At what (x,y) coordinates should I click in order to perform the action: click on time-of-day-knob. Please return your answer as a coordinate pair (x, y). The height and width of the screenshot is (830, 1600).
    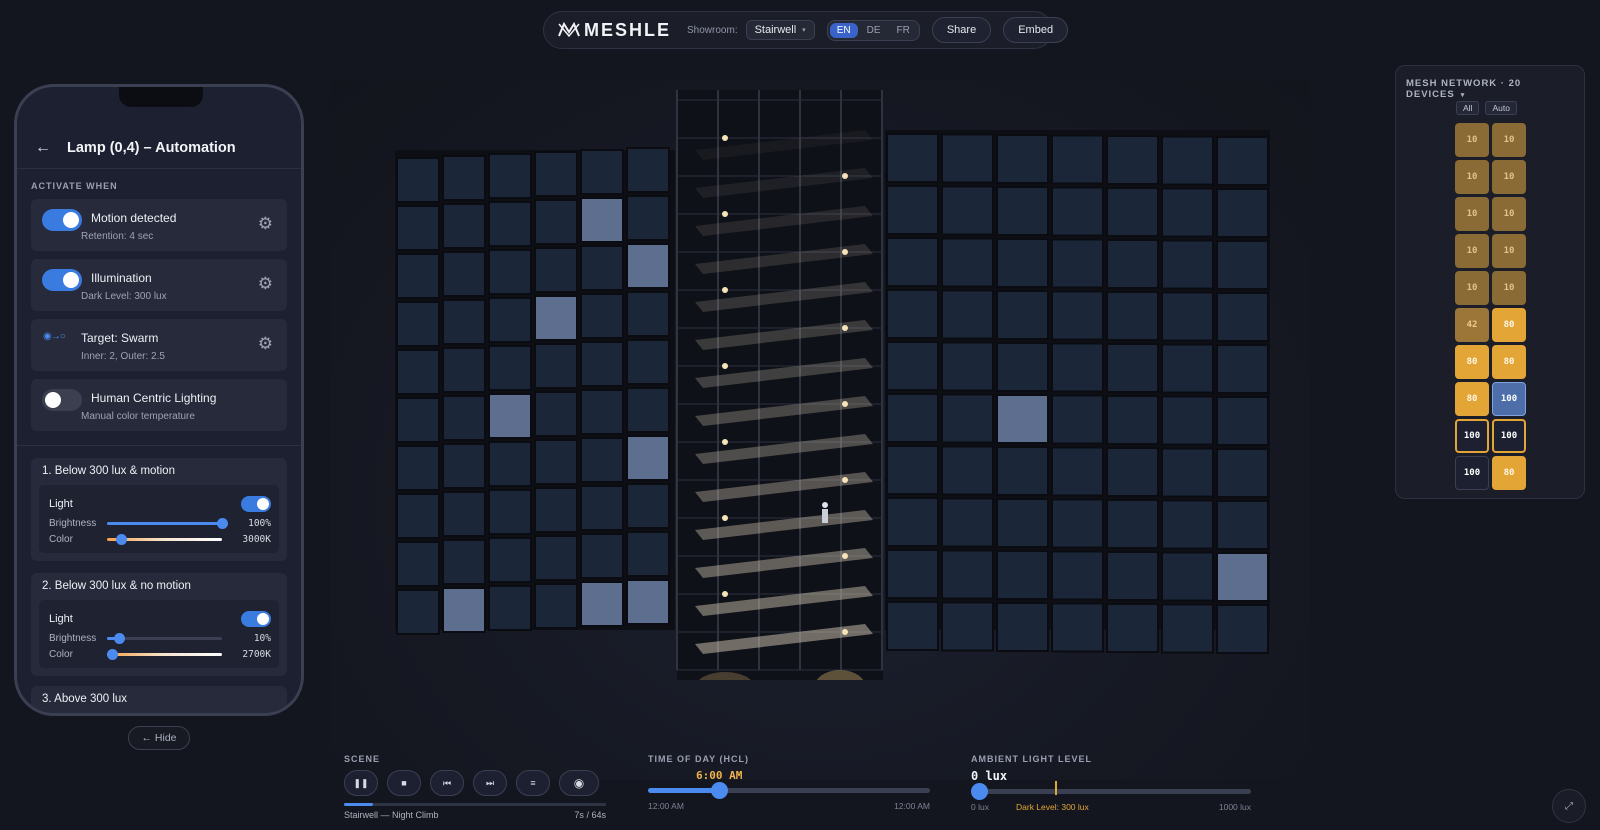
    Looking at the image, I should click on (719, 790).